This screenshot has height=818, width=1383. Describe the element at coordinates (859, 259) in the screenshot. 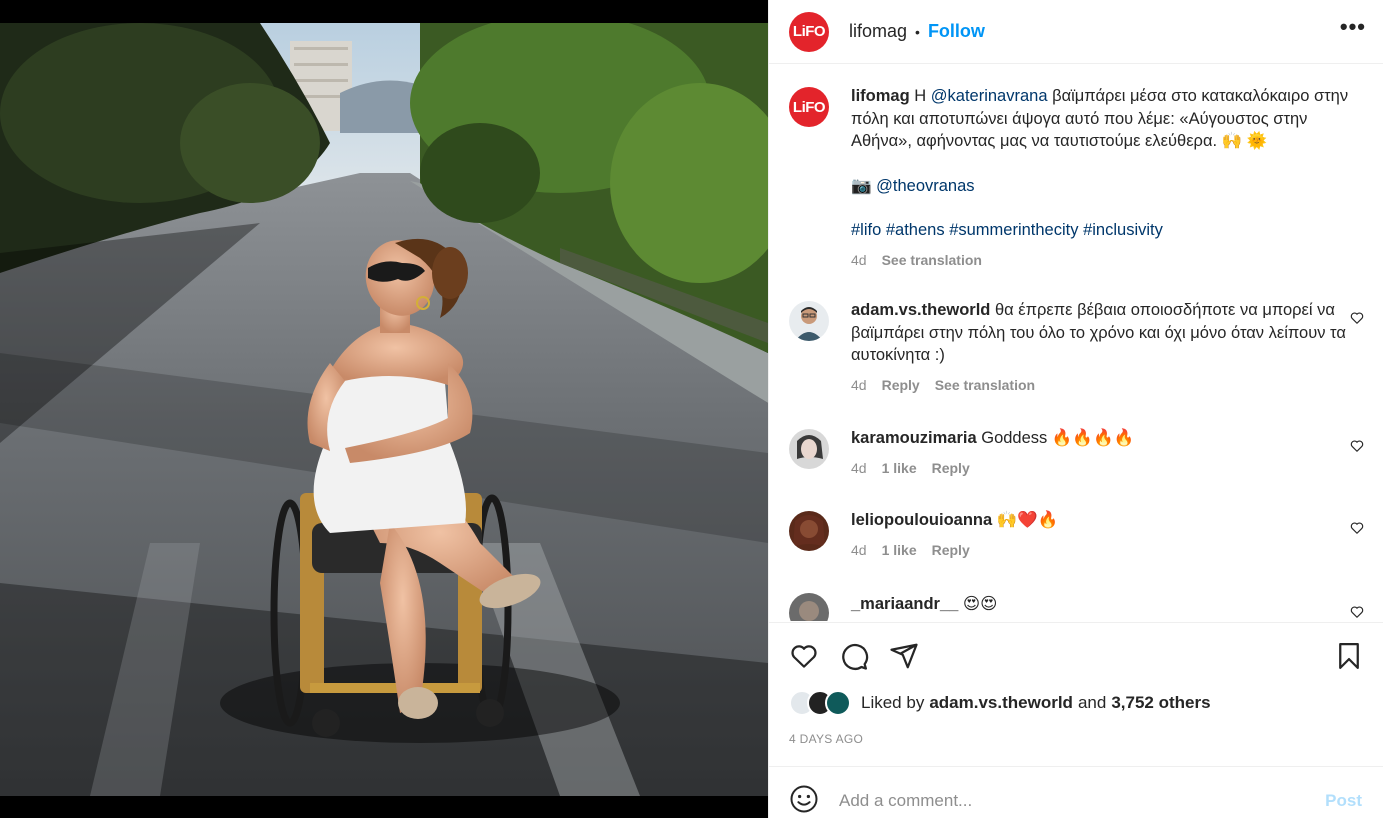

I see `caption-age: 4d` at that location.